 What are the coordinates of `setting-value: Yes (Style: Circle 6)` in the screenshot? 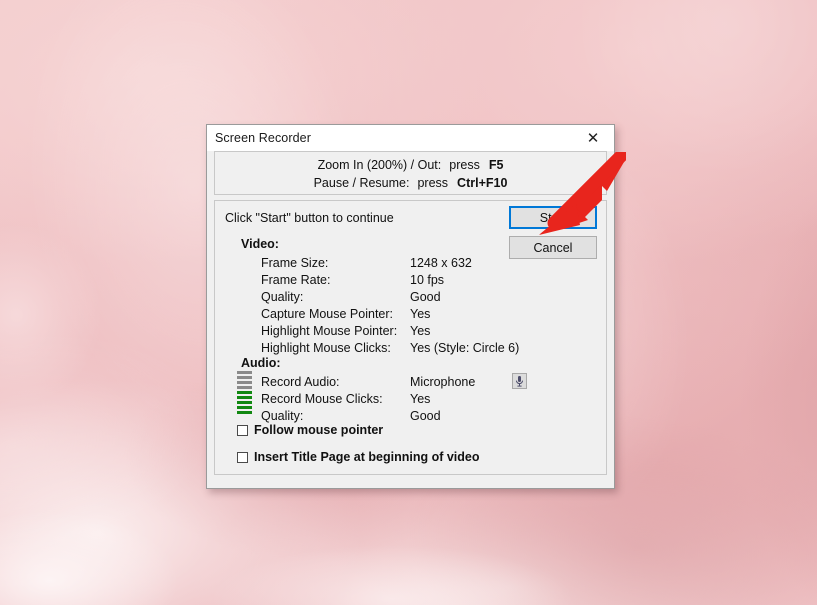 It's located at (465, 347).